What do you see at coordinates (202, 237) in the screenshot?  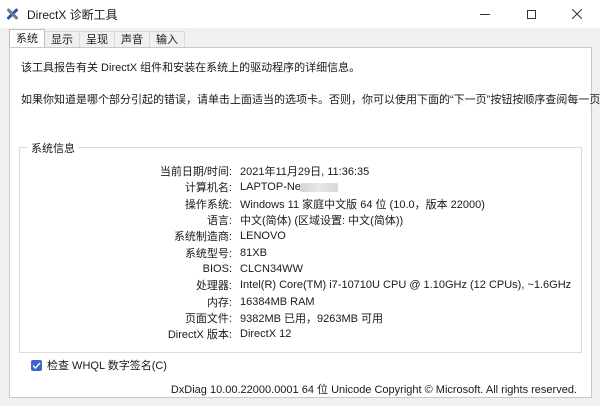 I see `info-label: 系统制造商:` at bounding box center [202, 237].